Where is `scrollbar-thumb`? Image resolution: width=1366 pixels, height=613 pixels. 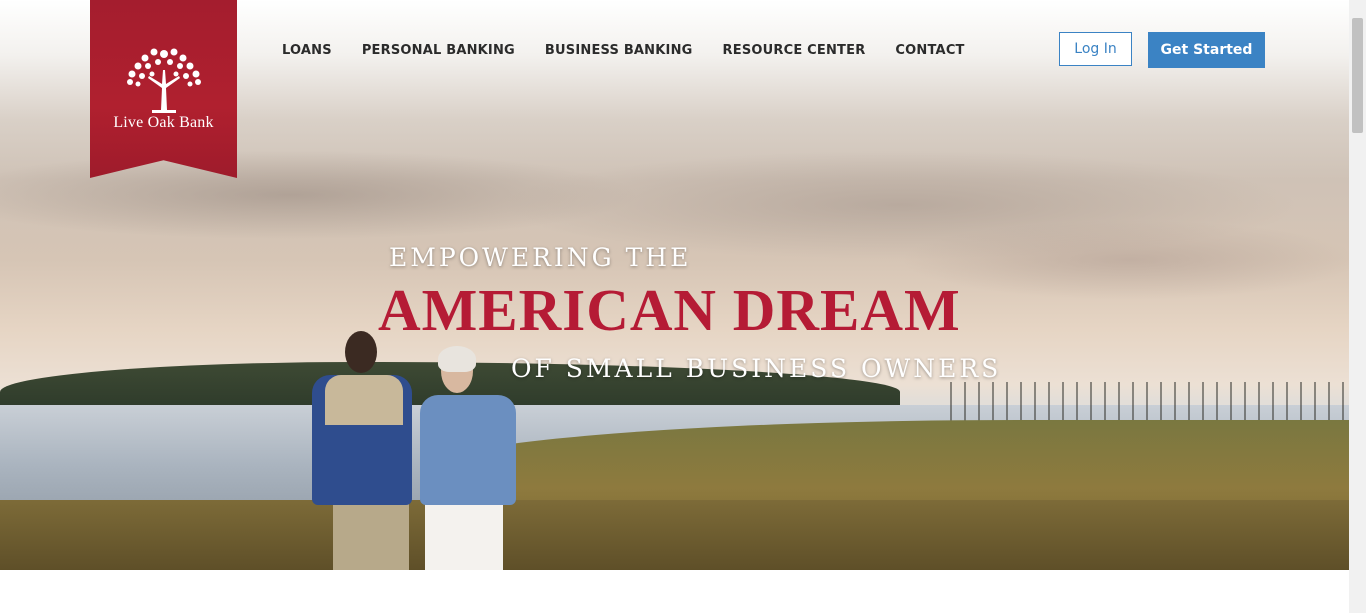
scrollbar-thumb is located at coordinates (1357, 75).